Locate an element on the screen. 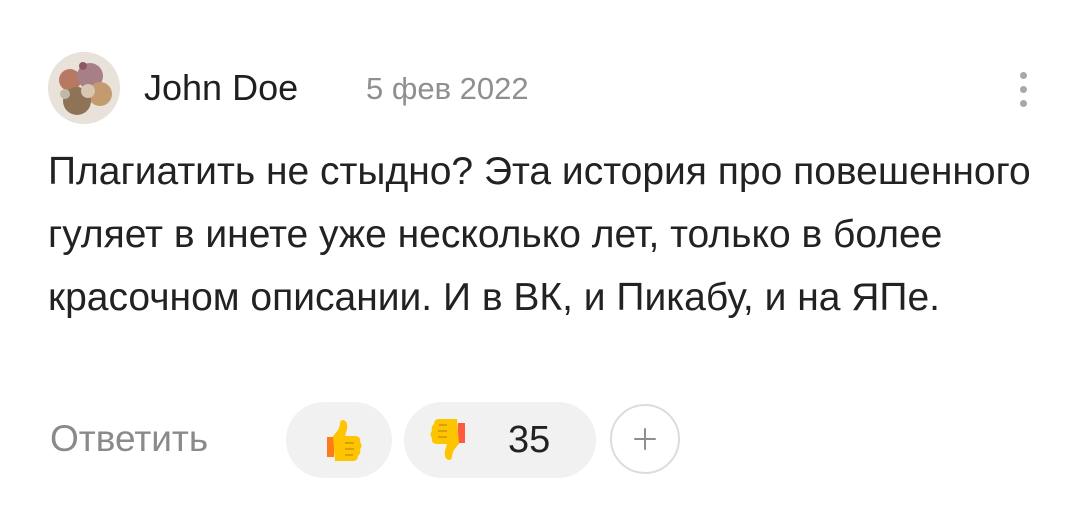 This screenshot has width=1080, height=517. like-button is located at coordinates (339, 440).